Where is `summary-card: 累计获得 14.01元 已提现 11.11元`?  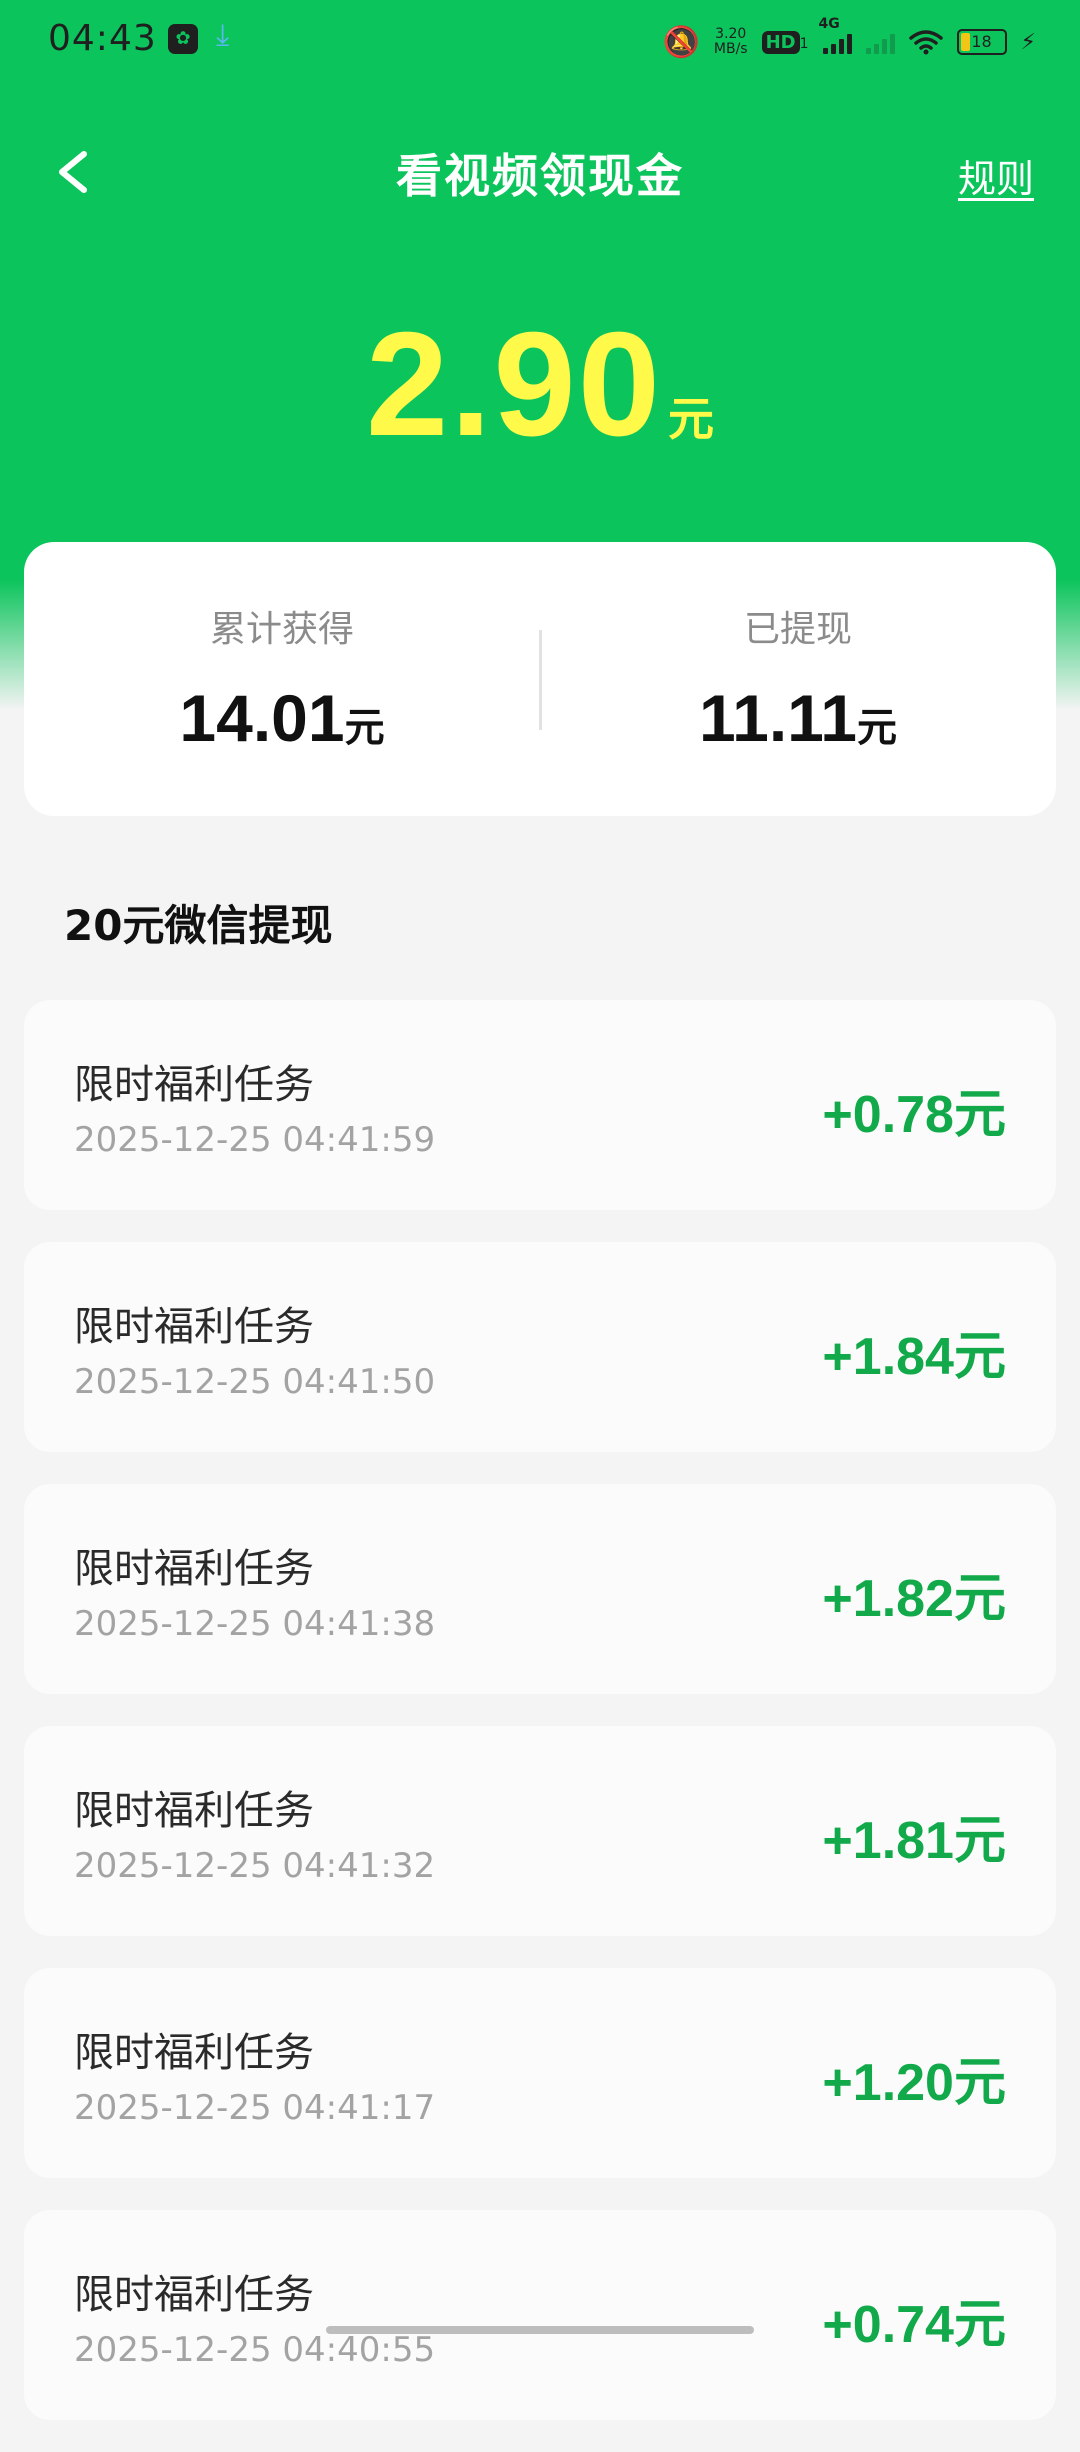 summary-card: 累计获得 14.01元 已提现 11.11元 is located at coordinates (540, 679).